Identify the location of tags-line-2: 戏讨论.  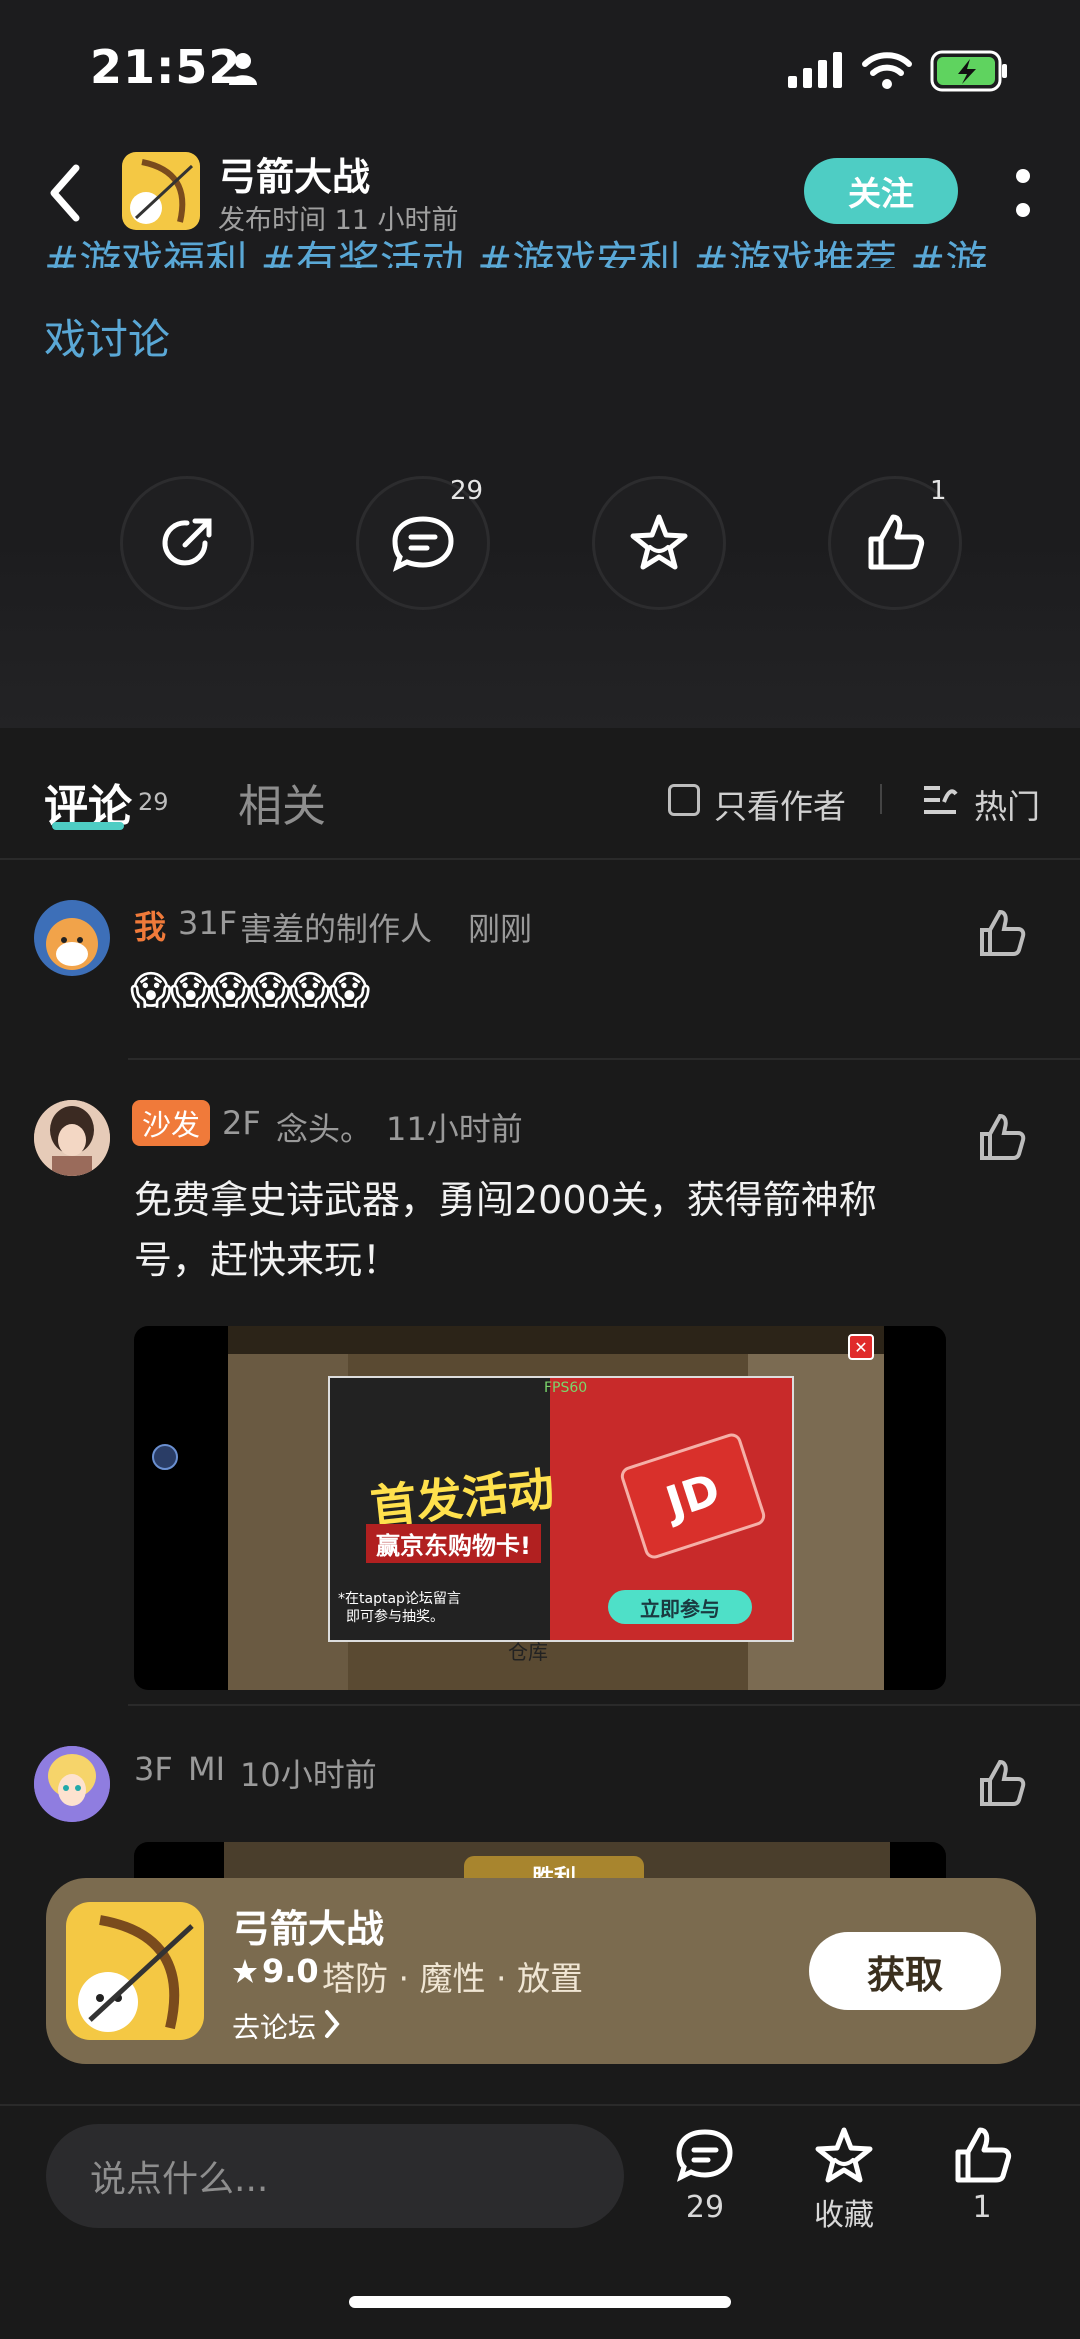
(107, 336).